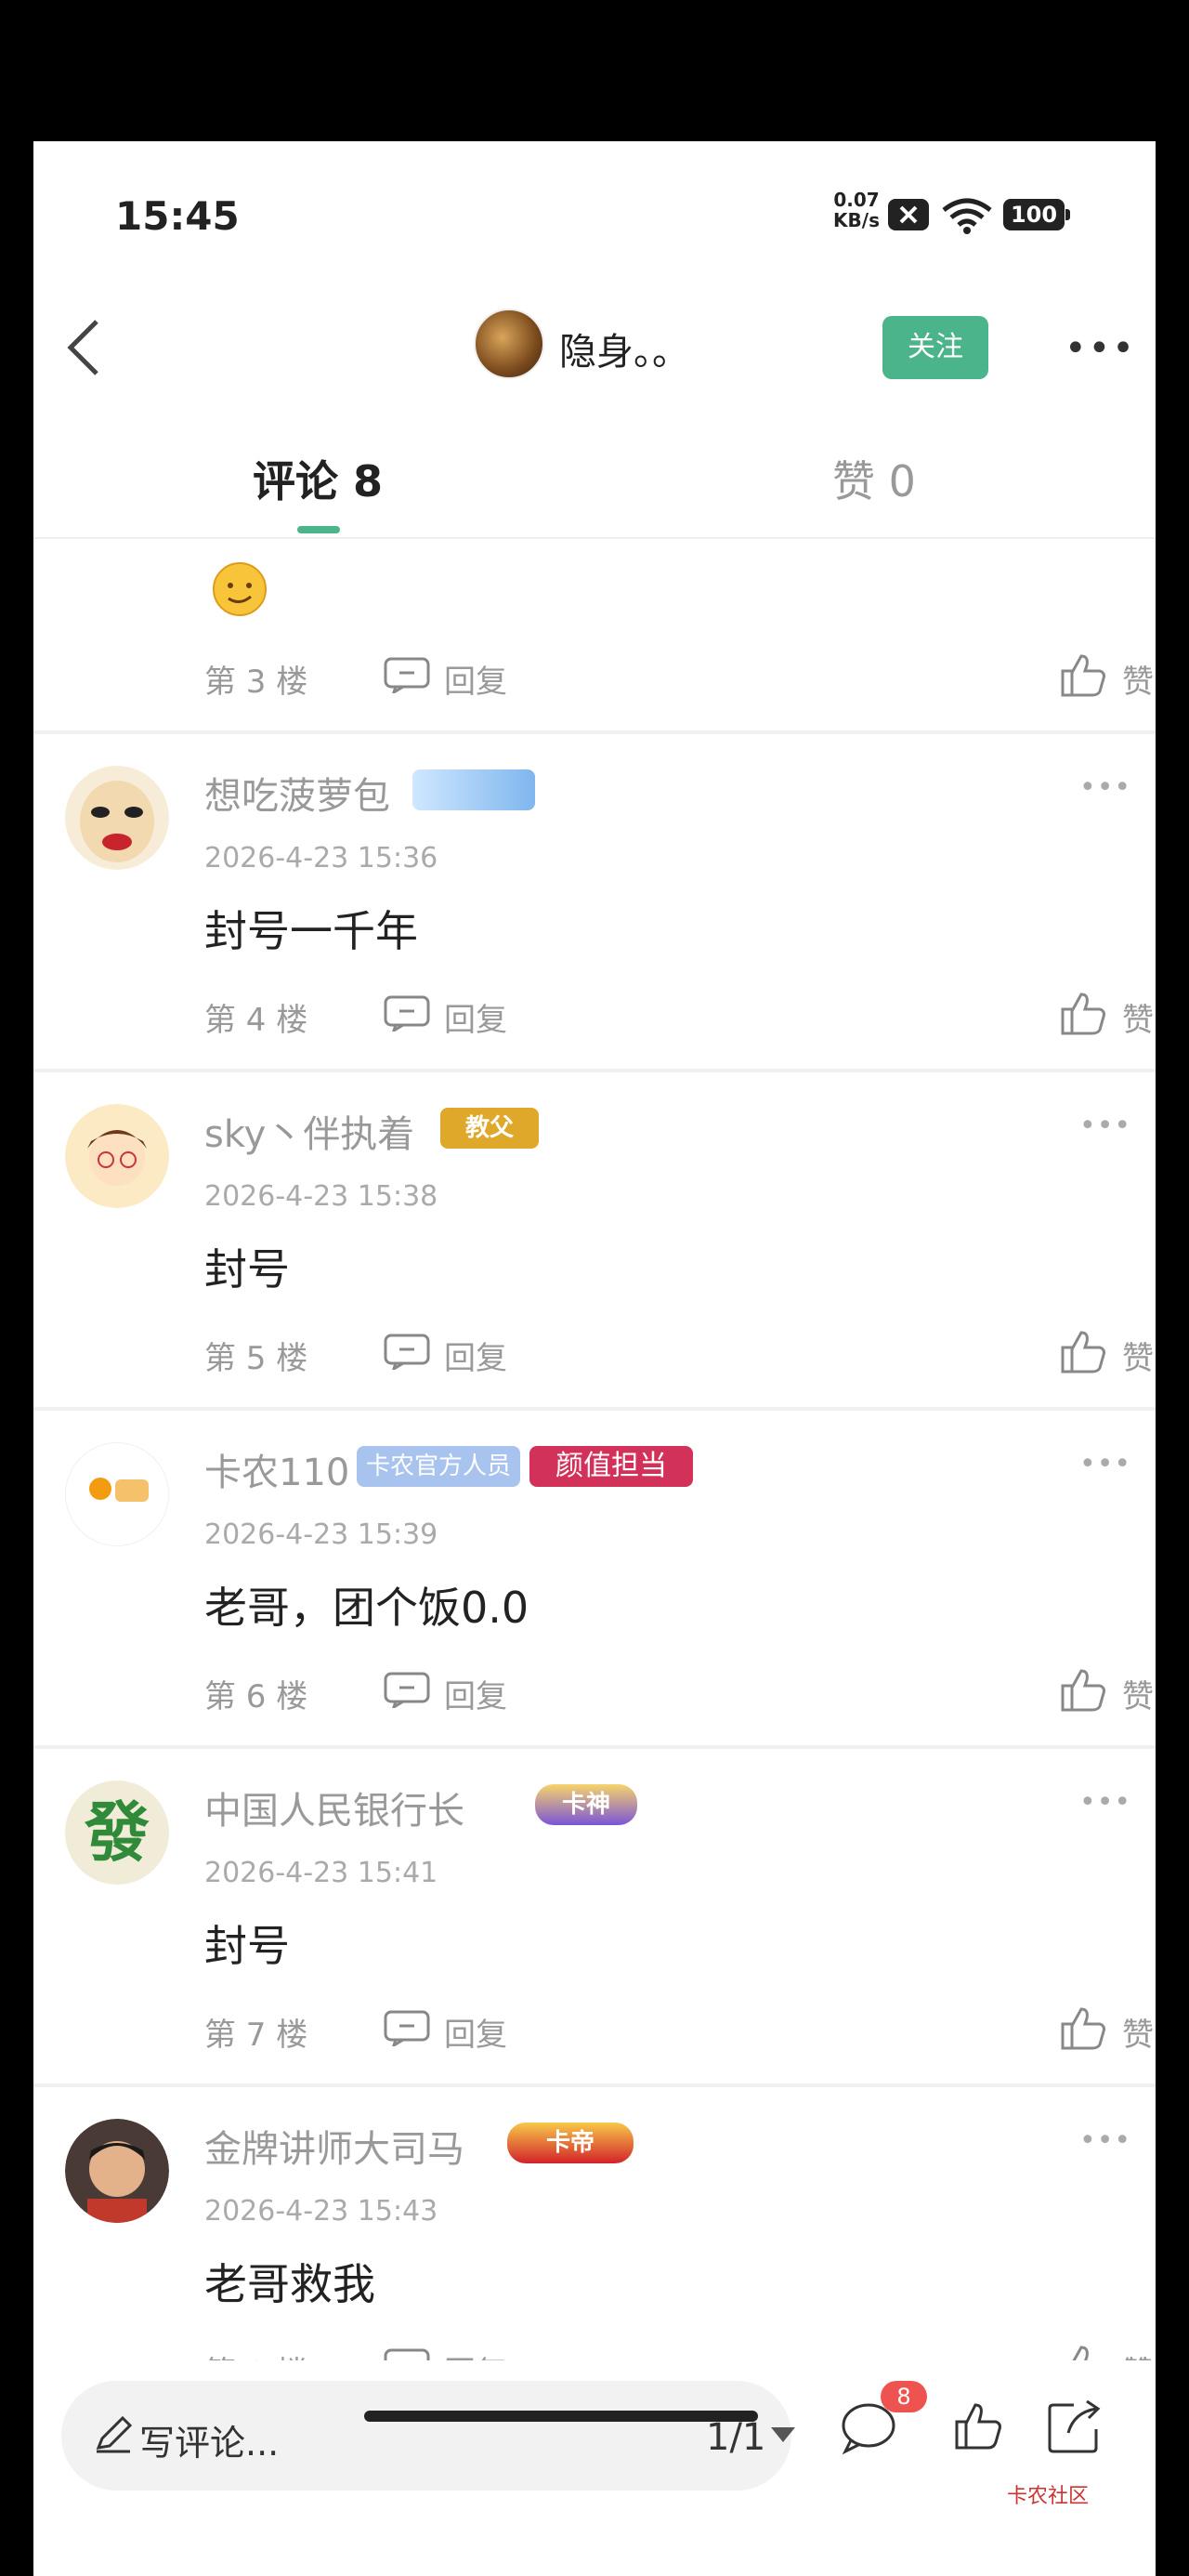 The width and height of the screenshot is (1189, 2576). I want to click on net-speed: 0.07 KB/s, so click(856, 210).